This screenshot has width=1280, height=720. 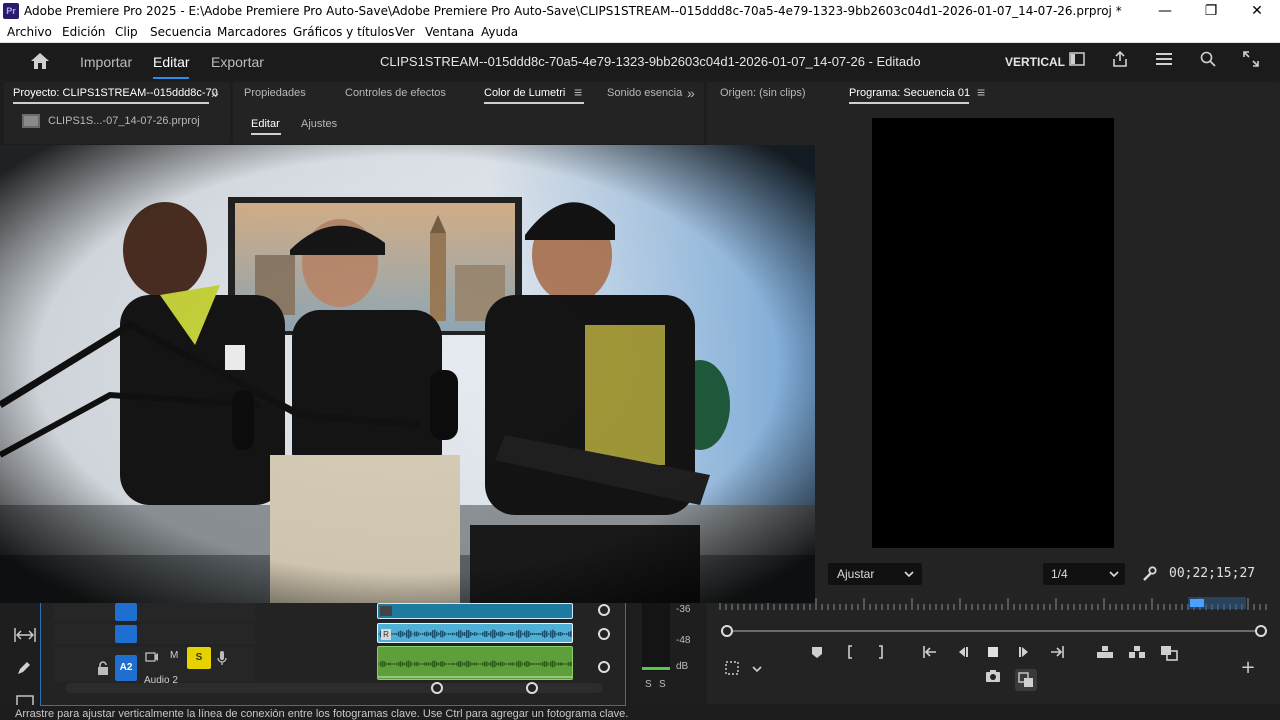 What do you see at coordinates (1164, 61) in the screenshot?
I see `menu-lines-icon` at bounding box center [1164, 61].